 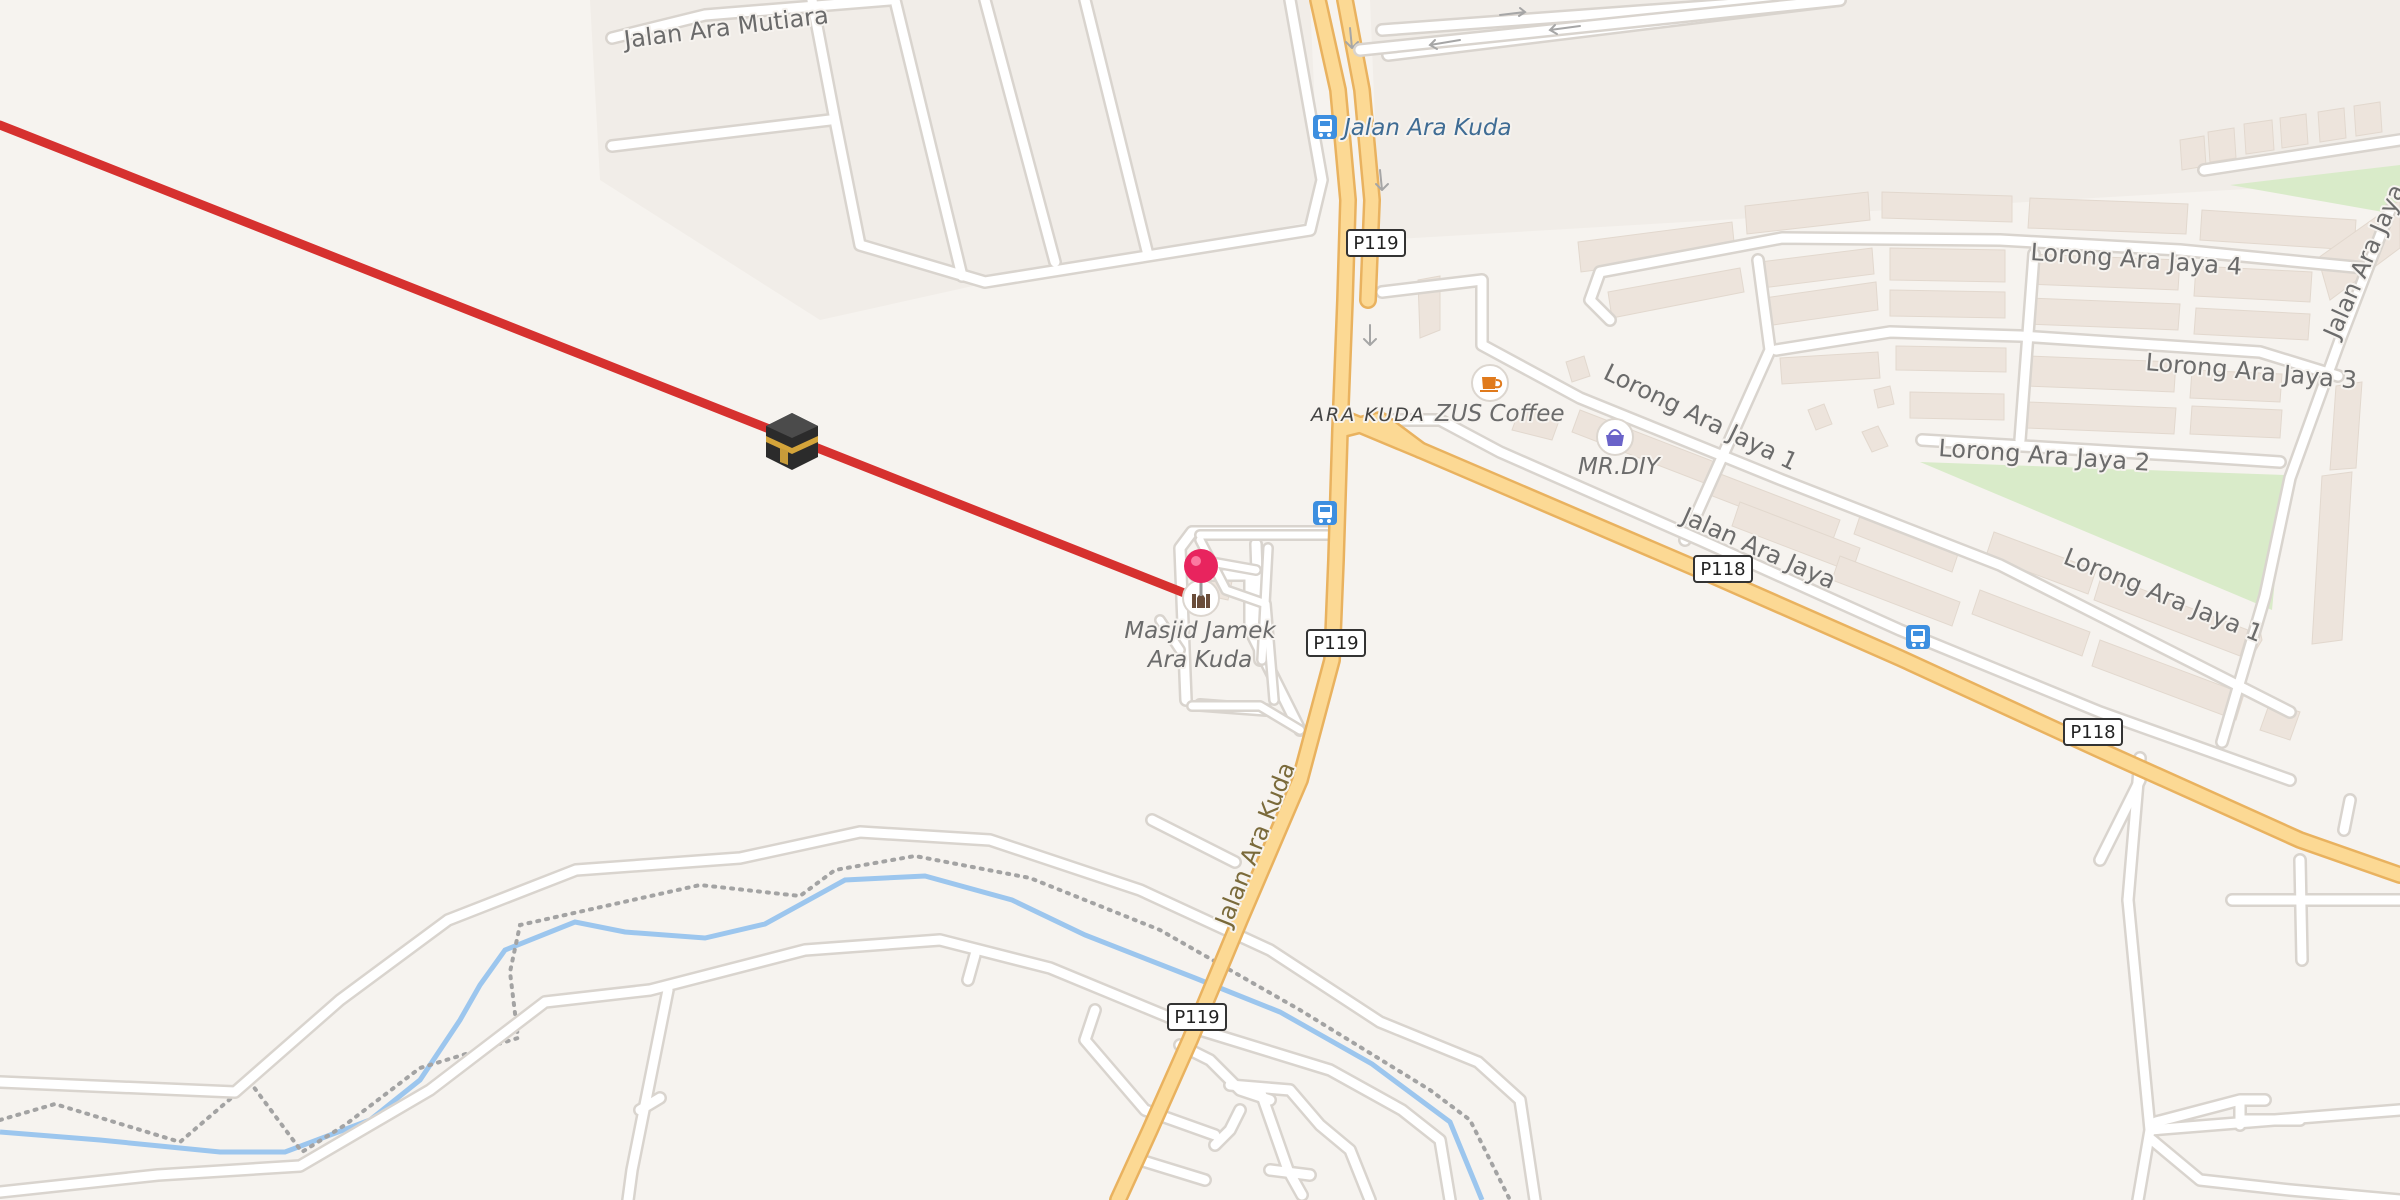 What do you see at coordinates (1620, 467) in the screenshot?
I see `poi-label: MR.DIY` at bounding box center [1620, 467].